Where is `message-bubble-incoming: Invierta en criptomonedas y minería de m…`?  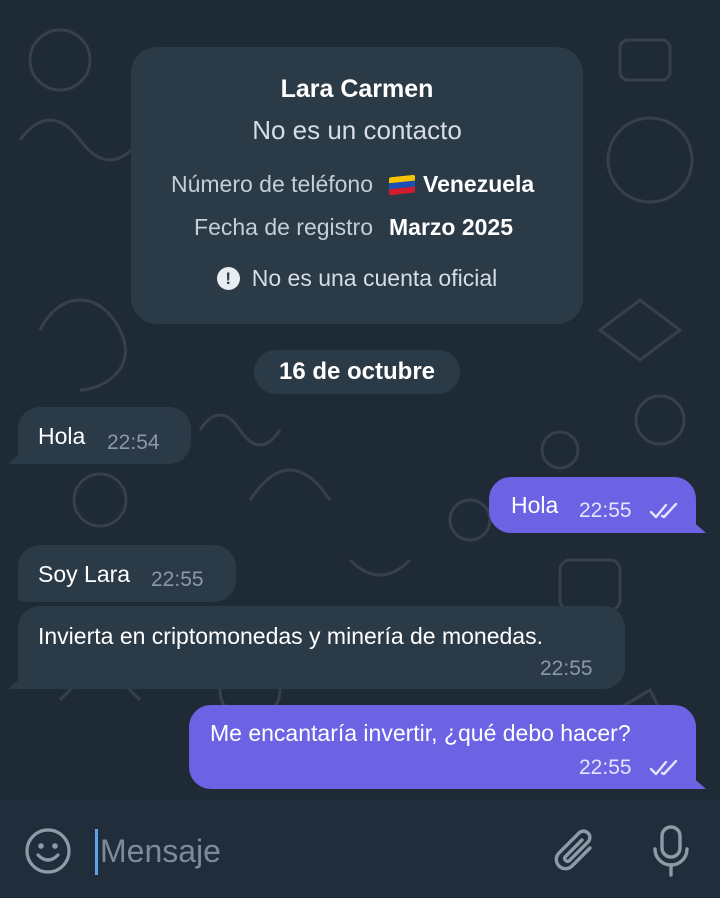 message-bubble-incoming: Invierta en criptomonedas y minería de m… is located at coordinates (316, 647).